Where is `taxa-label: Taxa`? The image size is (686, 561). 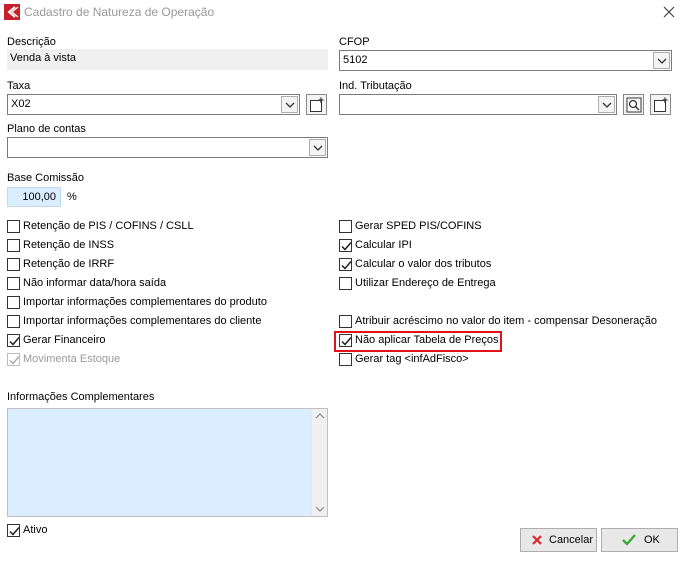 taxa-label: Taxa is located at coordinates (19, 86).